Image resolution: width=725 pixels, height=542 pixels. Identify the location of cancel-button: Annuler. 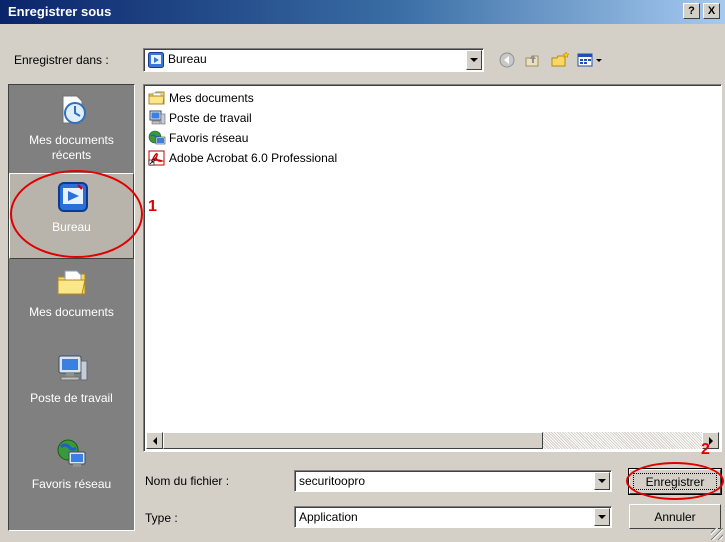
(675, 516).